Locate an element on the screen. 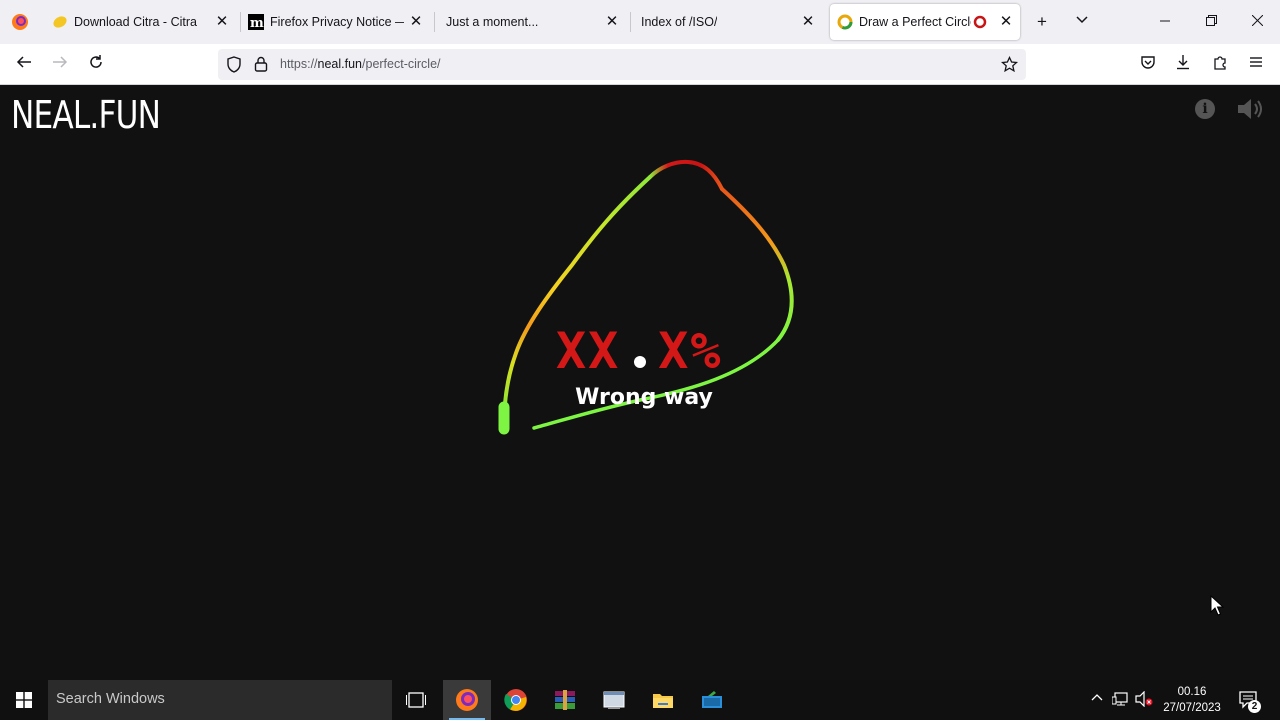  url-text: https://neal.fun/perfect-circle/ is located at coordinates (360, 64).